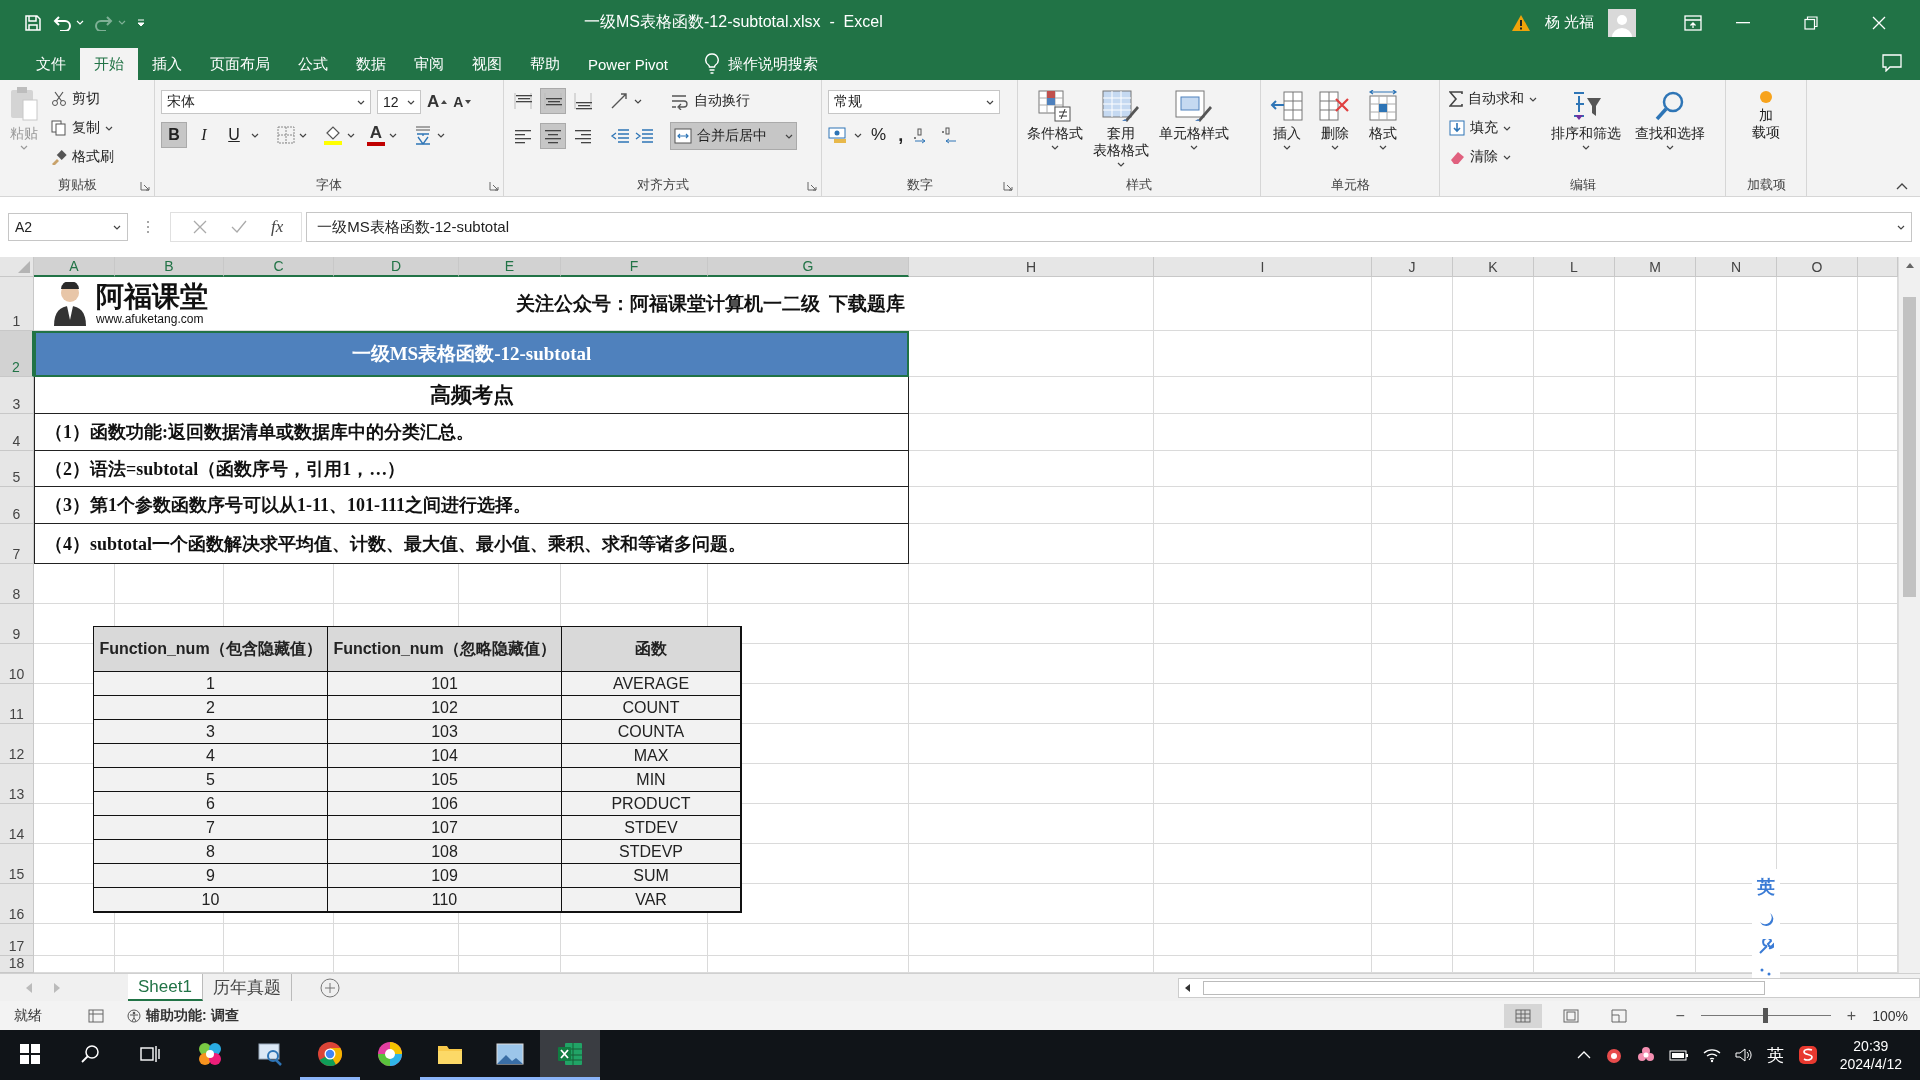 Image resolution: width=1920 pixels, height=1080 pixels. Describe the element at coordinates (1109, 227) in the screenshot. I see `formula-field: 一级MS表格函数-12-subtotal` at that location.